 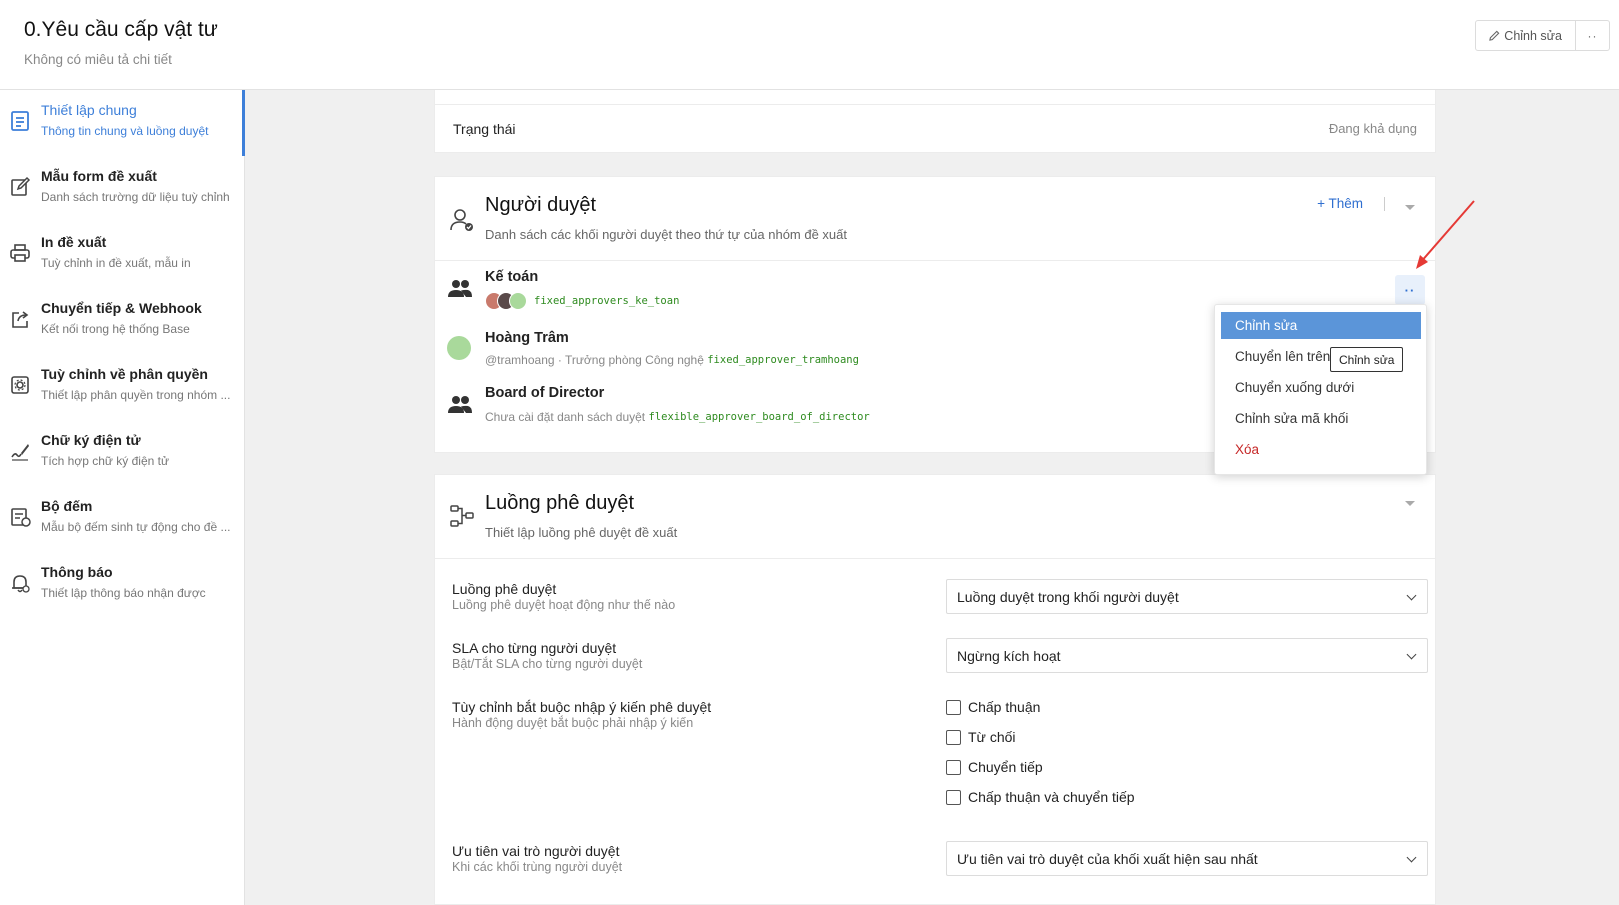 What do you see at coordinates (1004, 707) in the screenshot?
I see `checkbox-label: Chấp thuận` at bounding box center [1004, 707].